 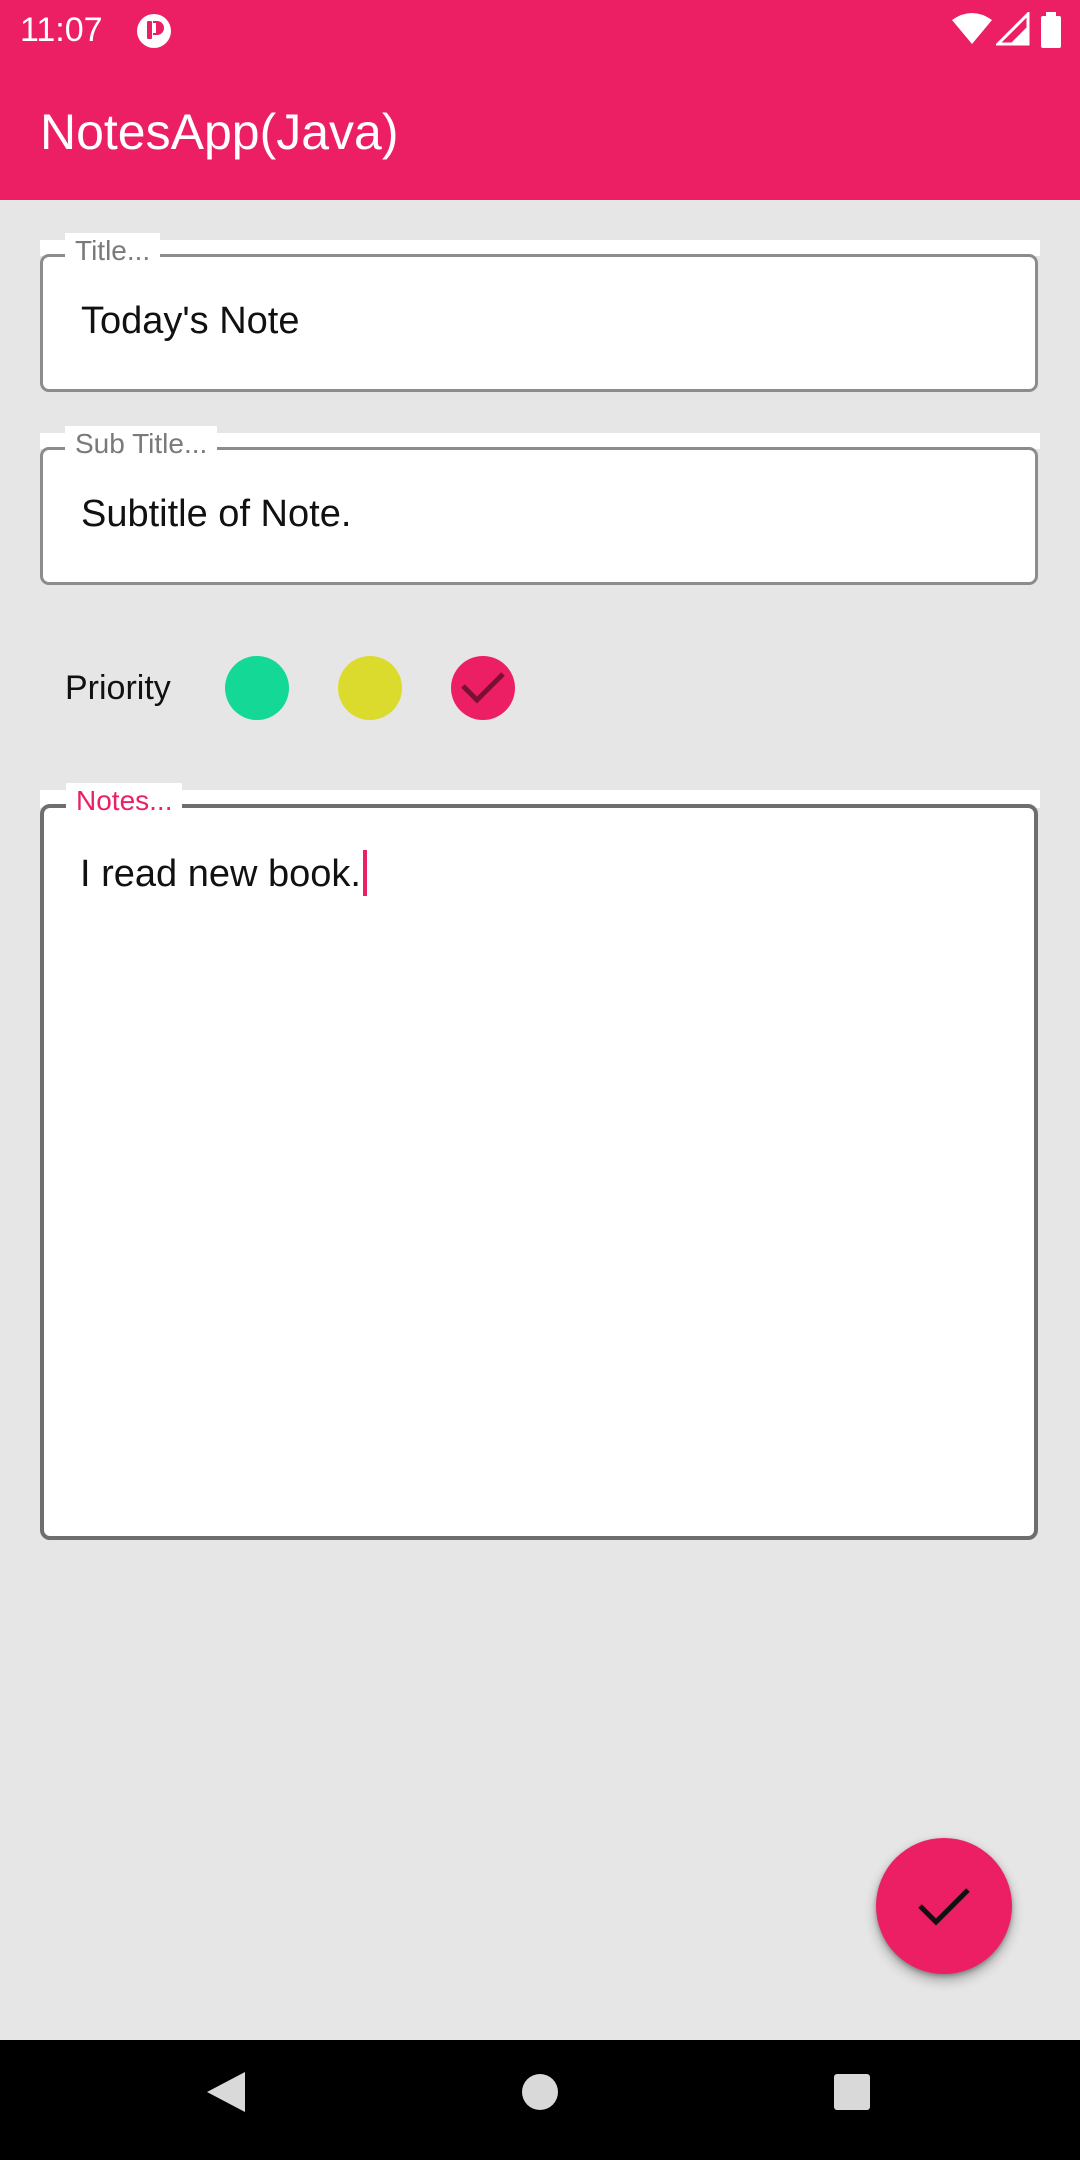 What do you see at coordinates (257, 688) in the screenshot?
I see `priority-low-button` at bounding box center [257, 688].